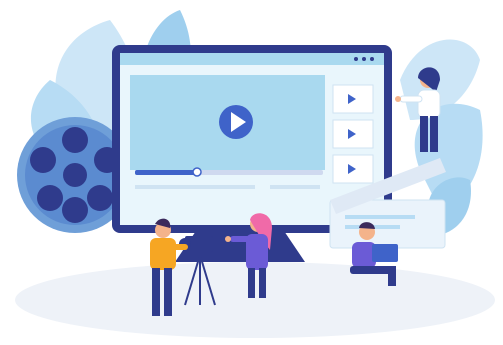  What do you see at coordinates (353, 134) in the screenshot?
I see `thumbnail-list` at bounding box center [353, 134].